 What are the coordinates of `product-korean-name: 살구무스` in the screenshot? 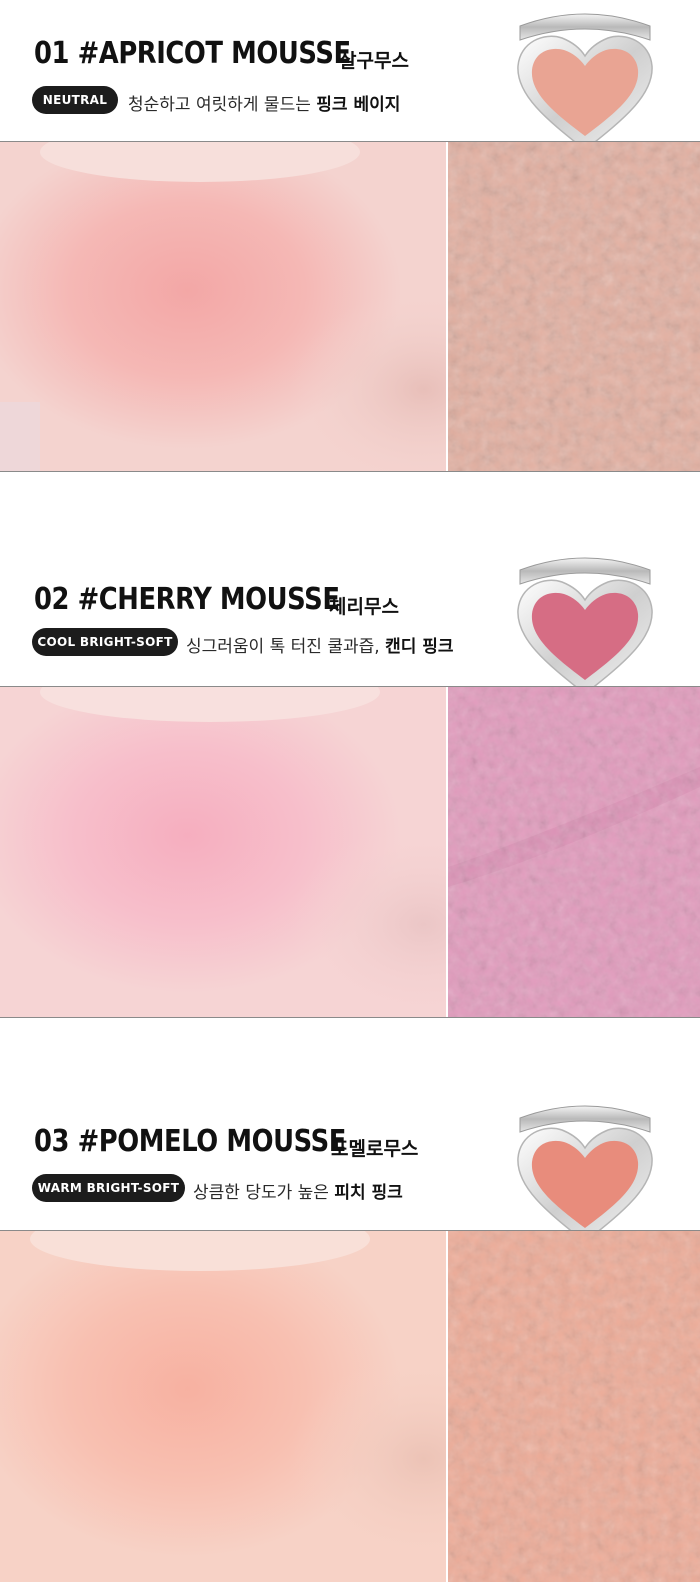 It's located at (374, 61).